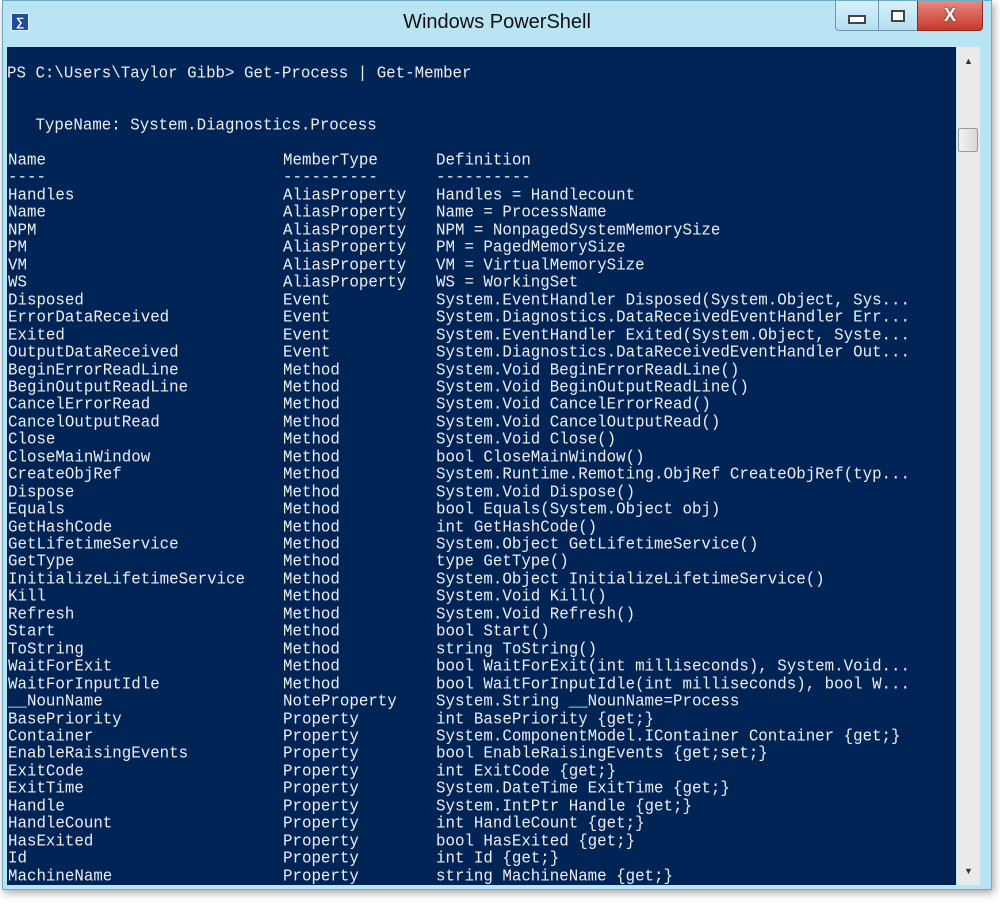 The width and height of the screenshot is (1000, 905). I want to click on close-icon: X, so click(949, 15).